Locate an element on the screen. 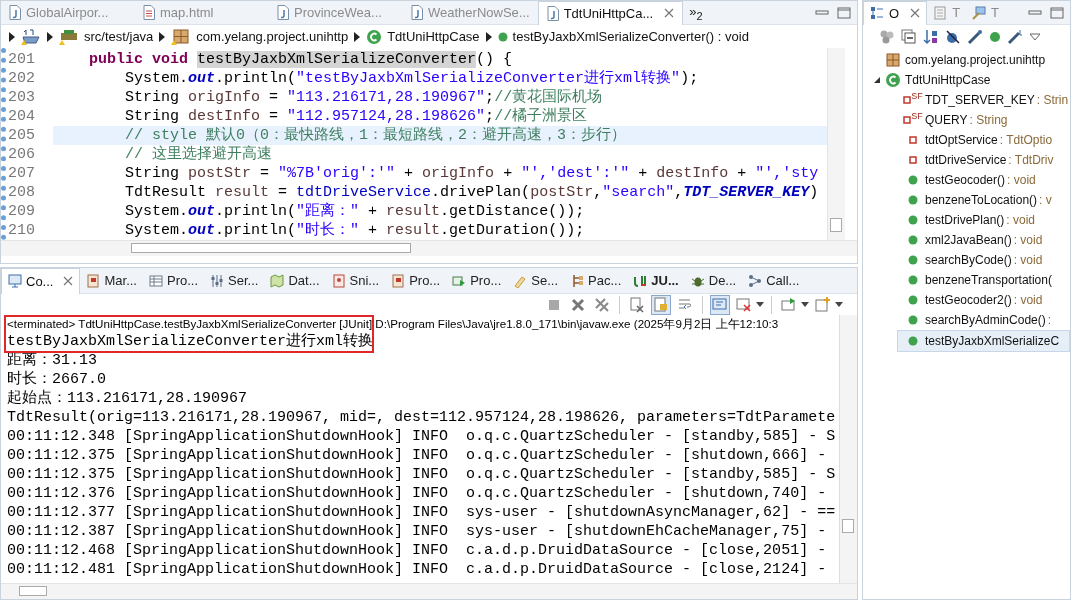  tree-item: searchByAdminCode() : is located at coordinates (966, 320).